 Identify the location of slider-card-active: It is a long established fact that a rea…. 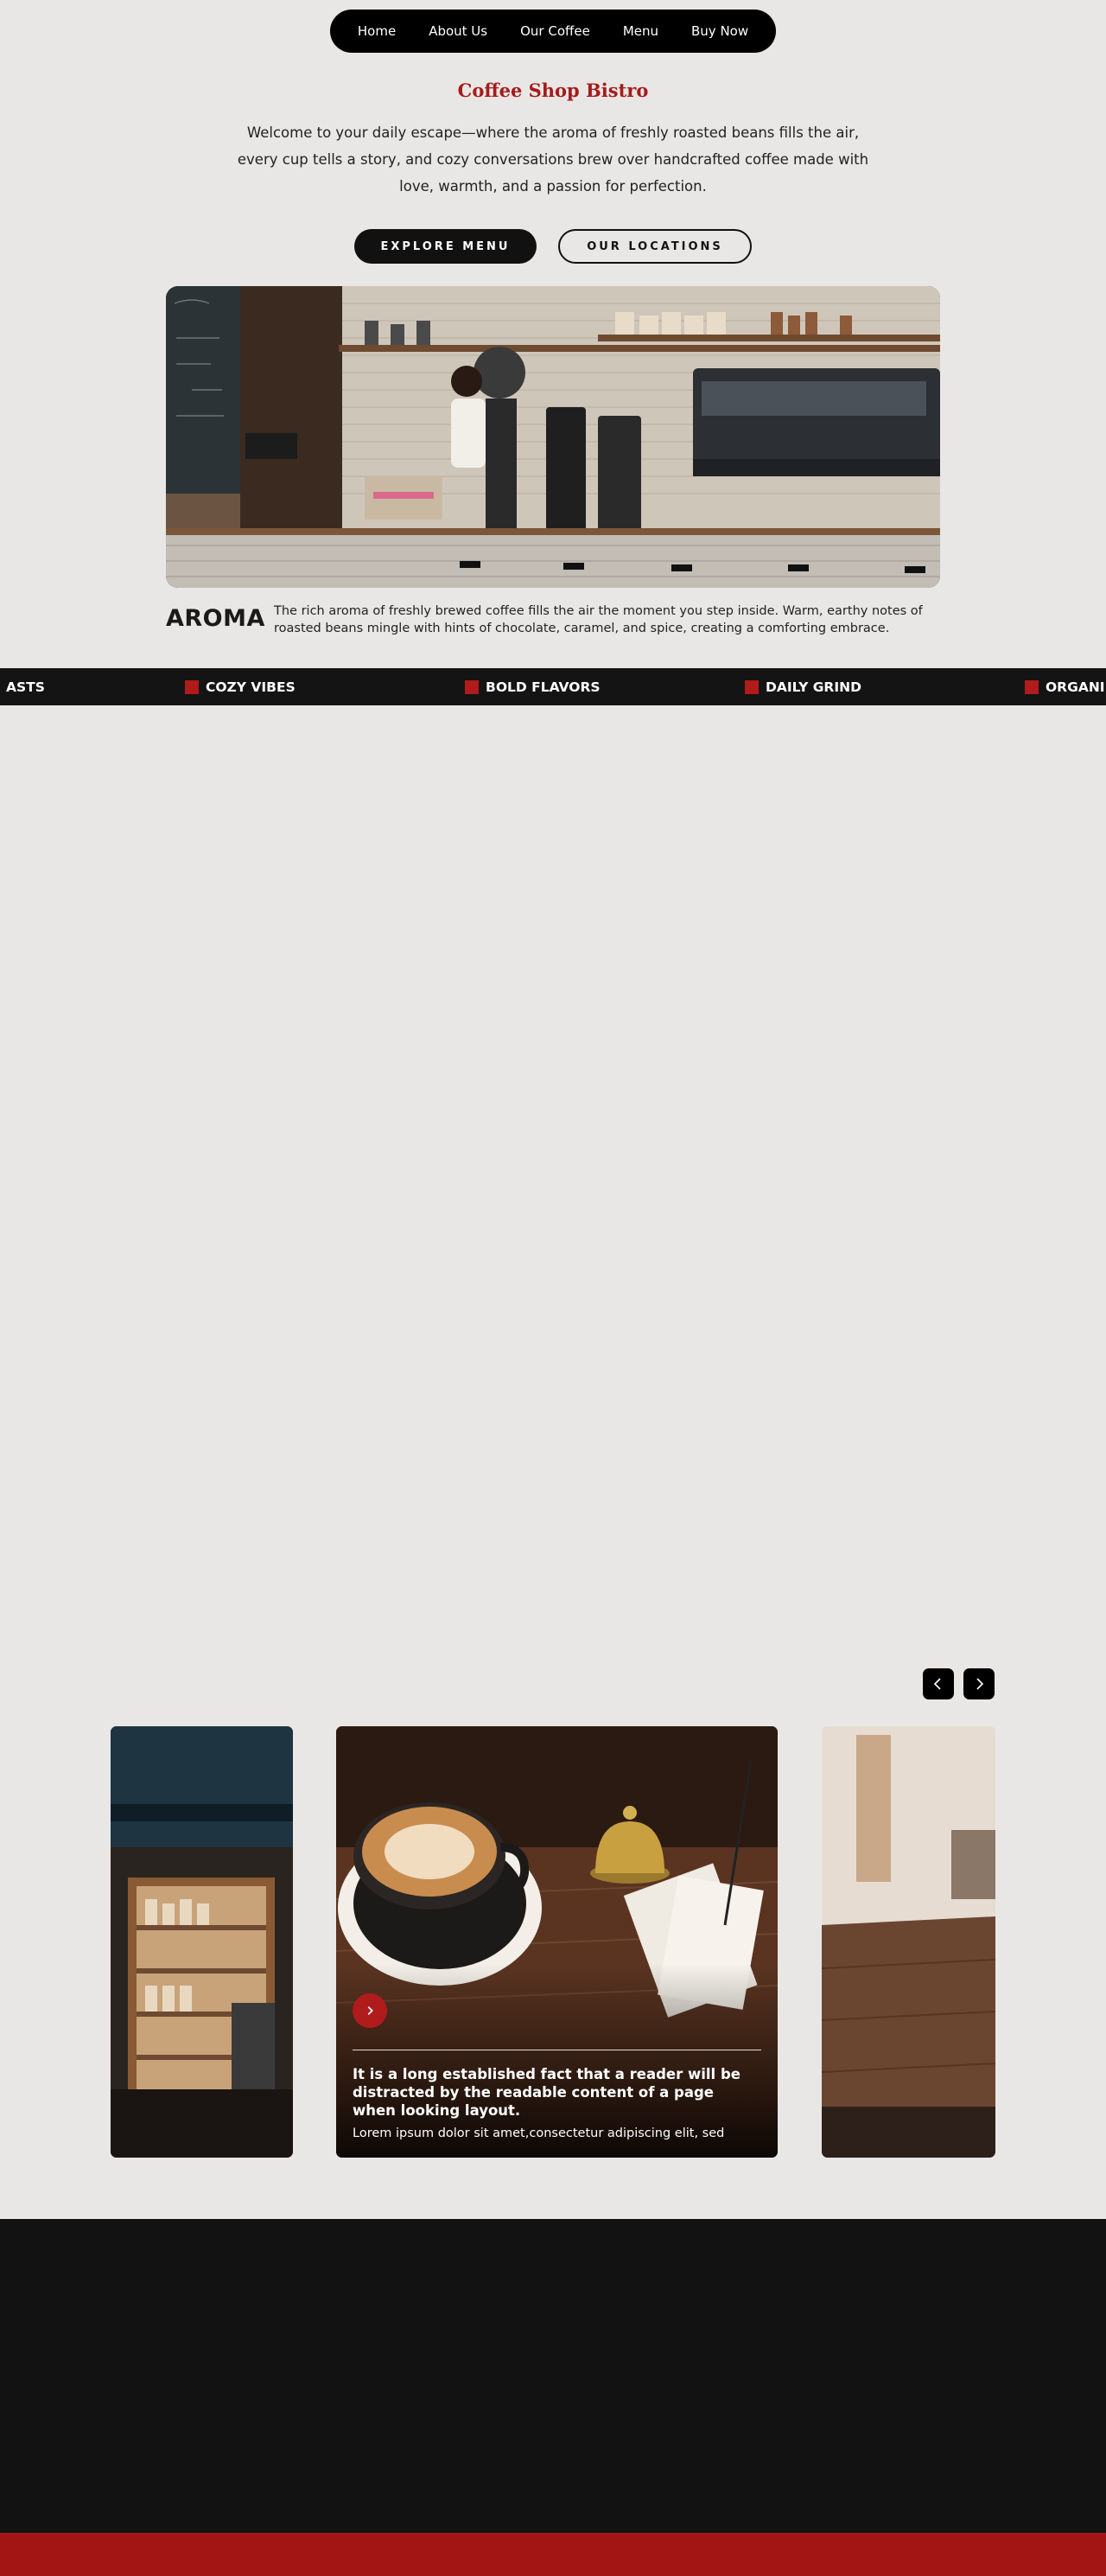
(557, 1942).